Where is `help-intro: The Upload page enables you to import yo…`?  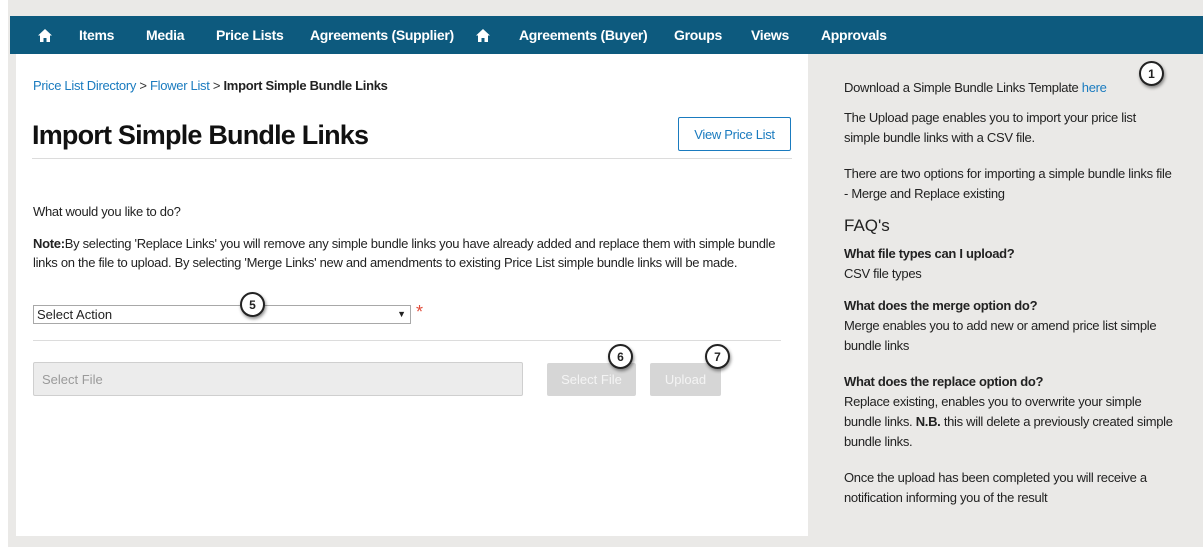 help-intro: The Upload page enables you to import yo… is located at coordinates (990, 127).